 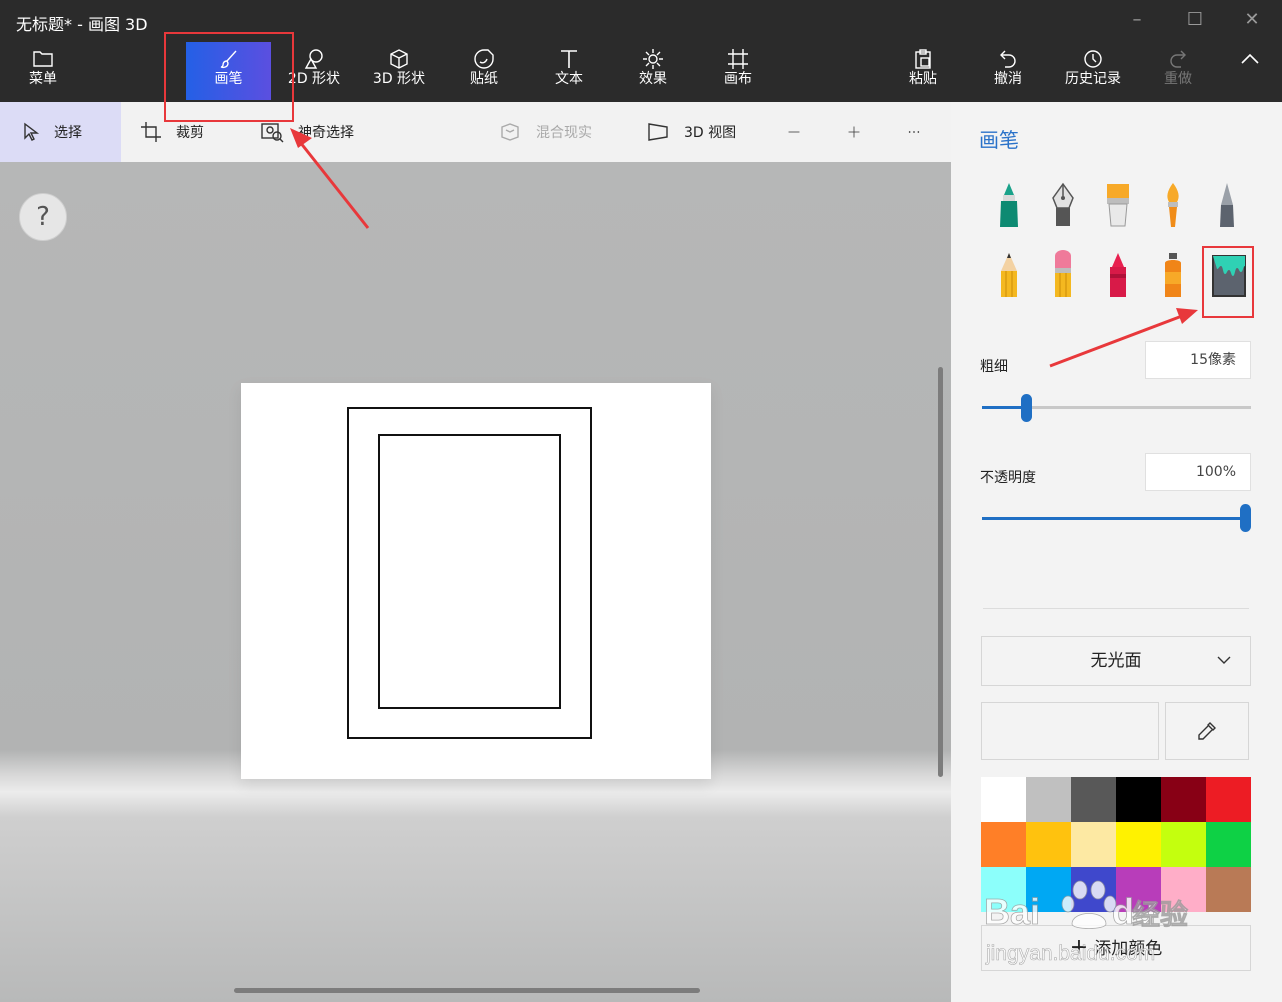 I want to click on svg-text: 经验, so click(x=1160, y=914).